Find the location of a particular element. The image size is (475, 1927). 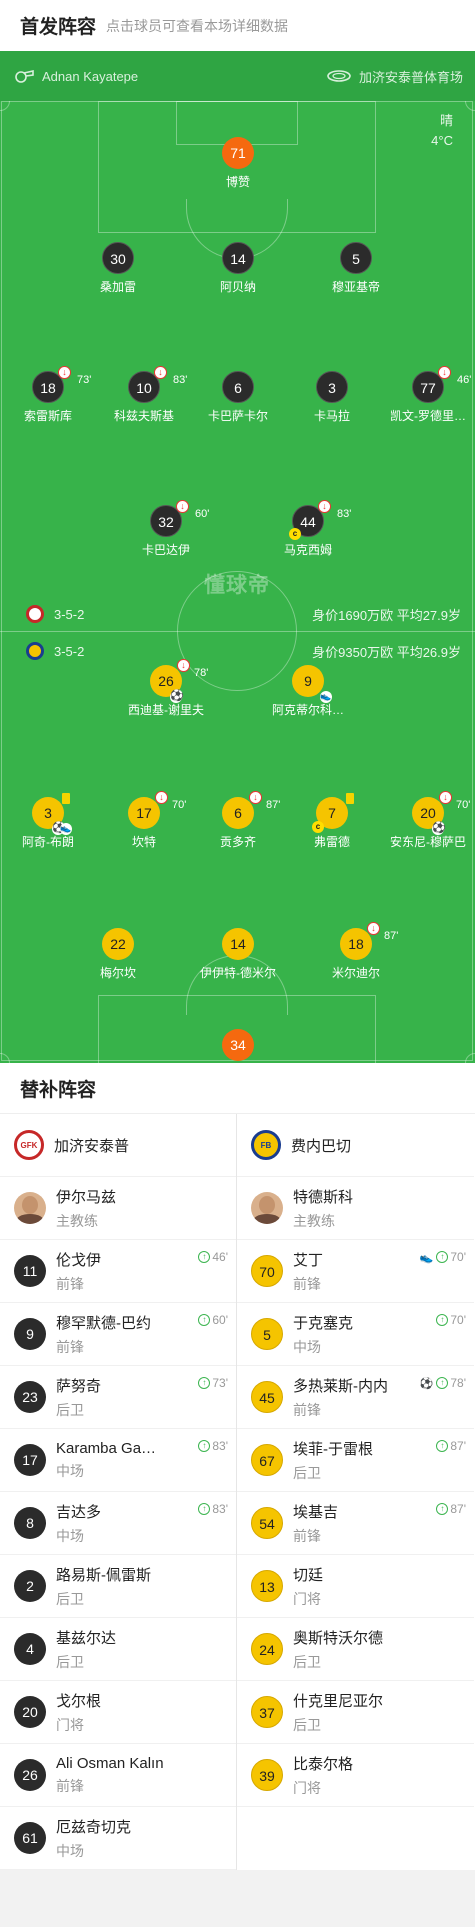

player-marker: 14 伊伊特-德米尔 is located at coordinates (238, 954).